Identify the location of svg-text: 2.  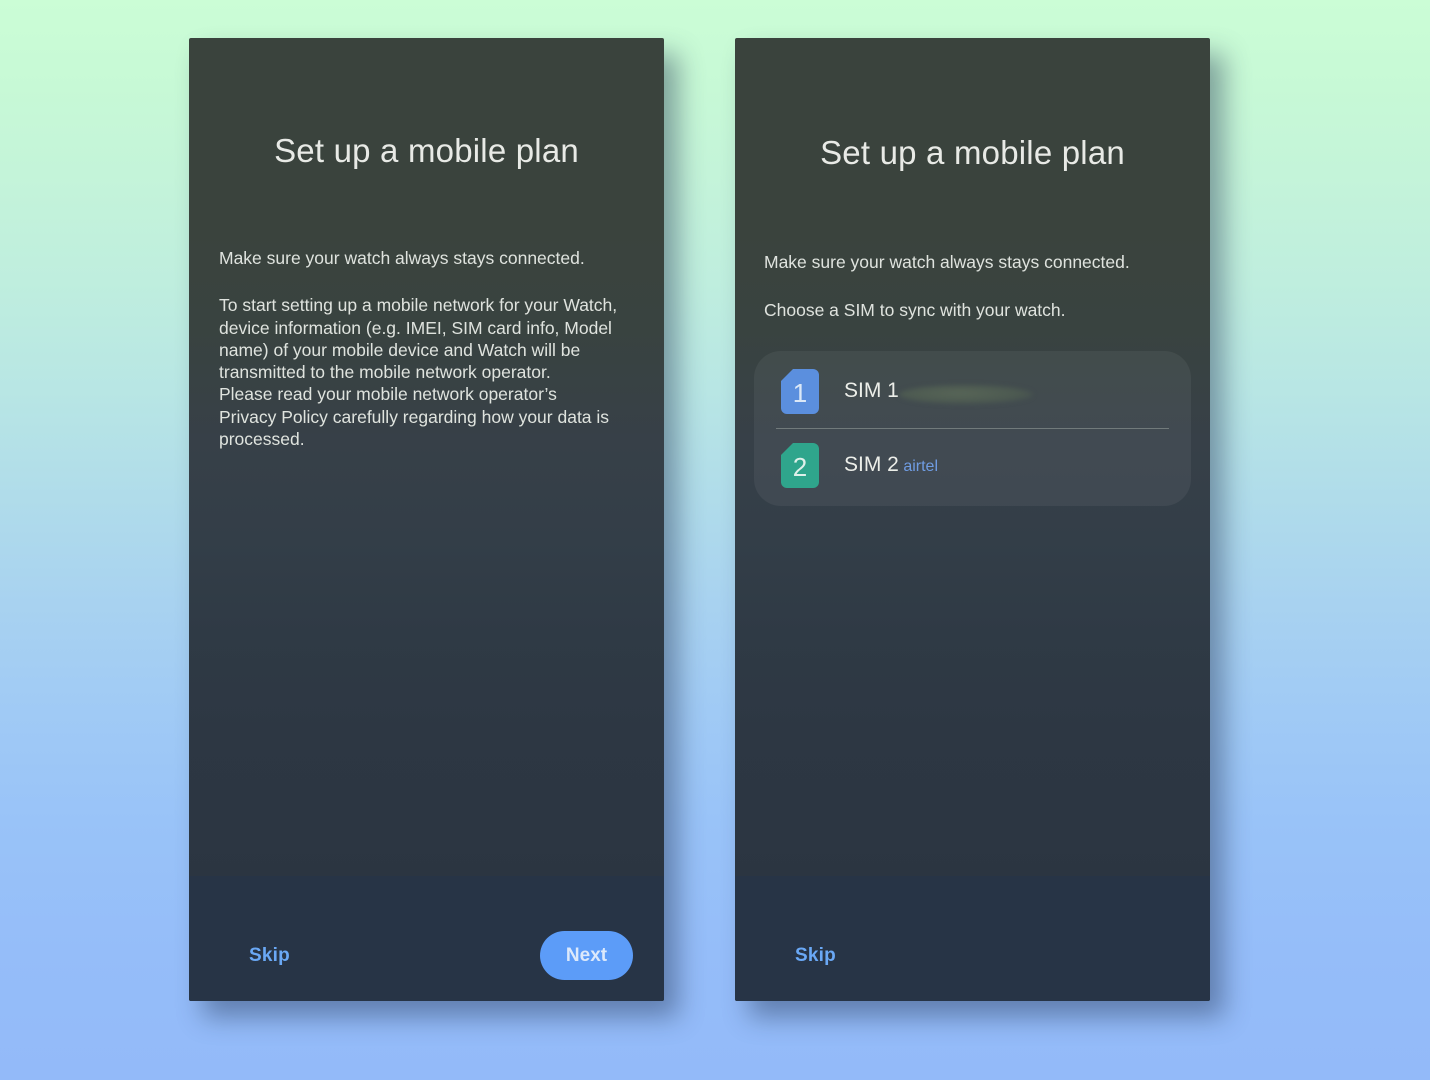
(800, 467).